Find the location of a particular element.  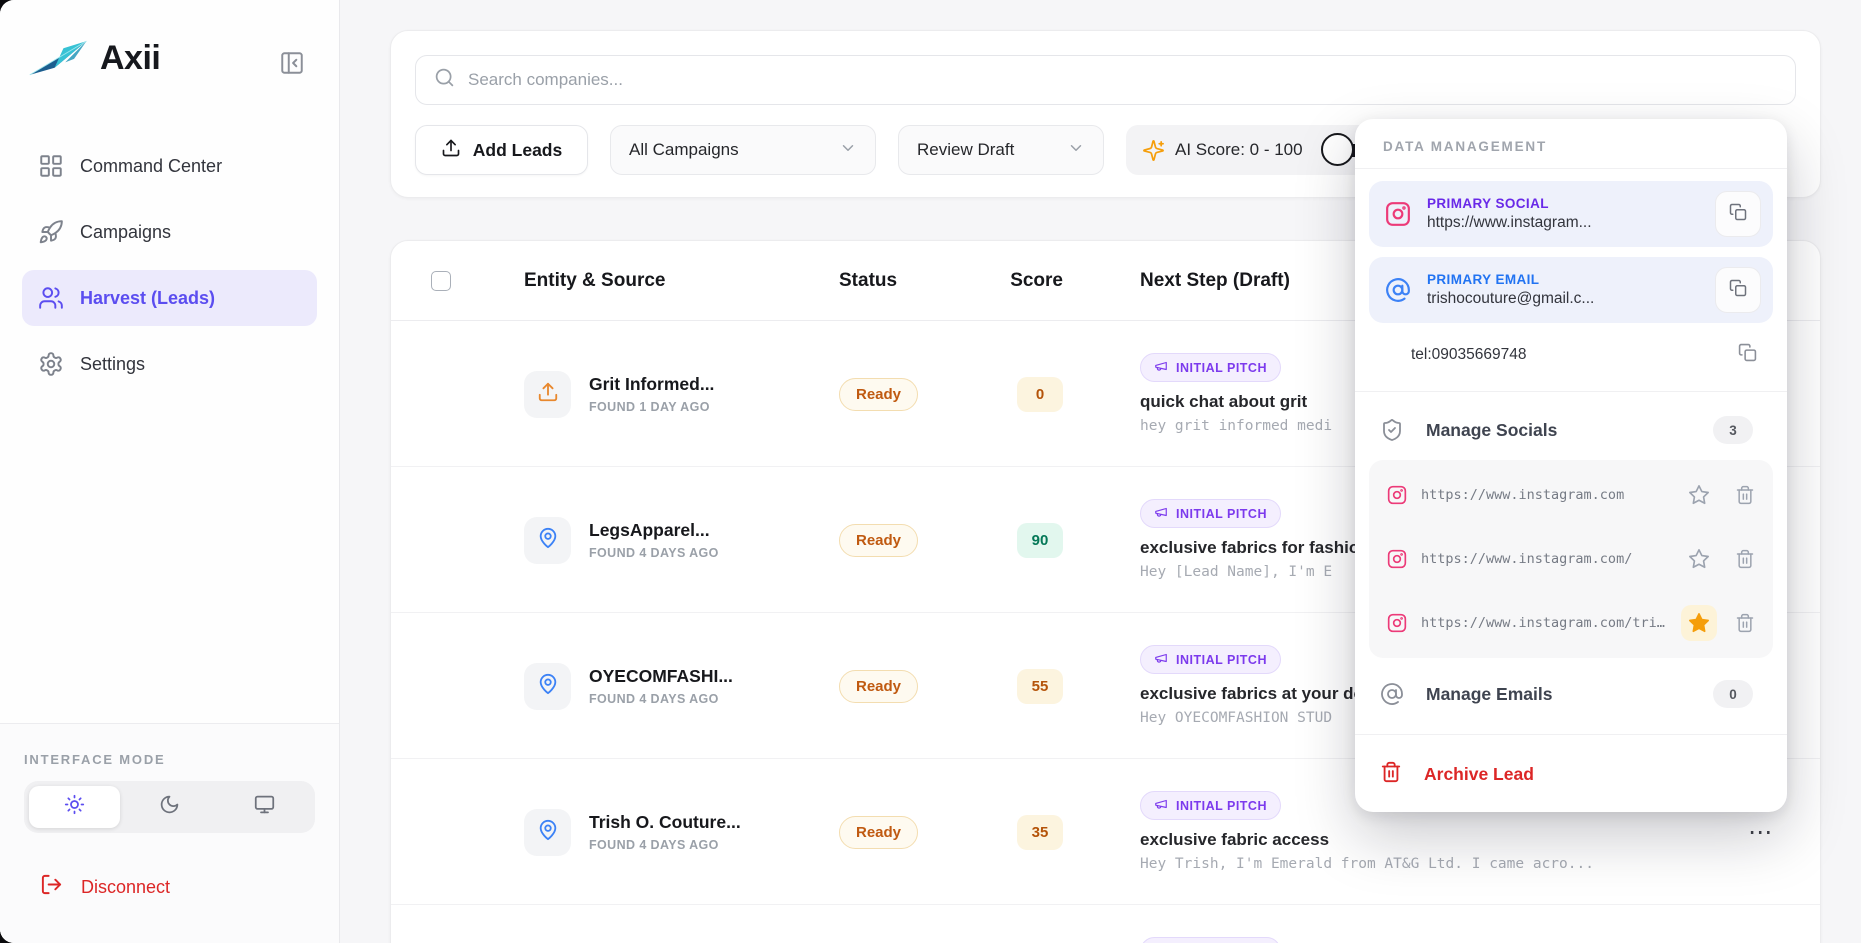

campaign-filter-select: All Campaigns is located at coordinates (743, 150).